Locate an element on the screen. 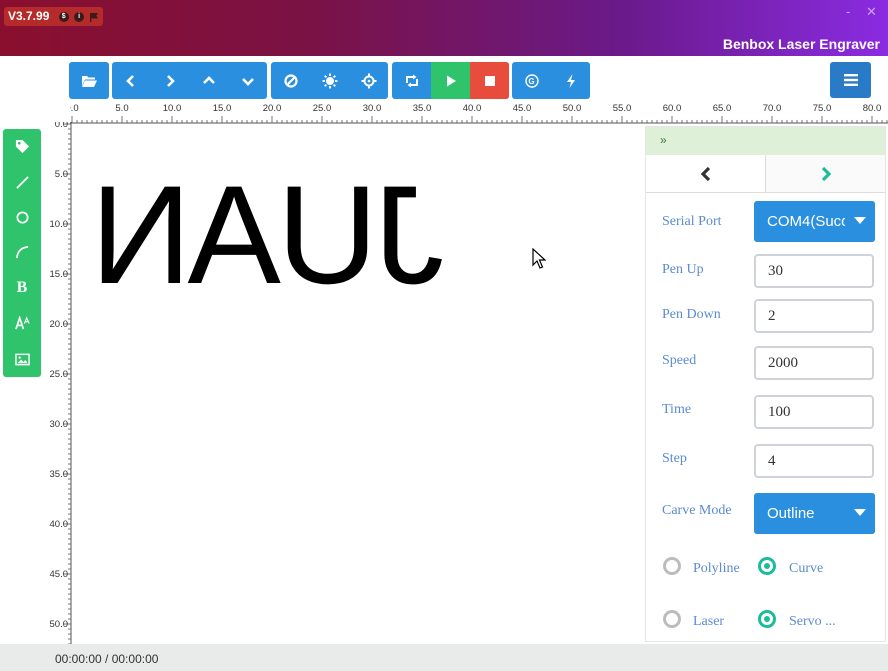 This screenshot has height=671, width=888. start-button is located at coordinates (450, 80).